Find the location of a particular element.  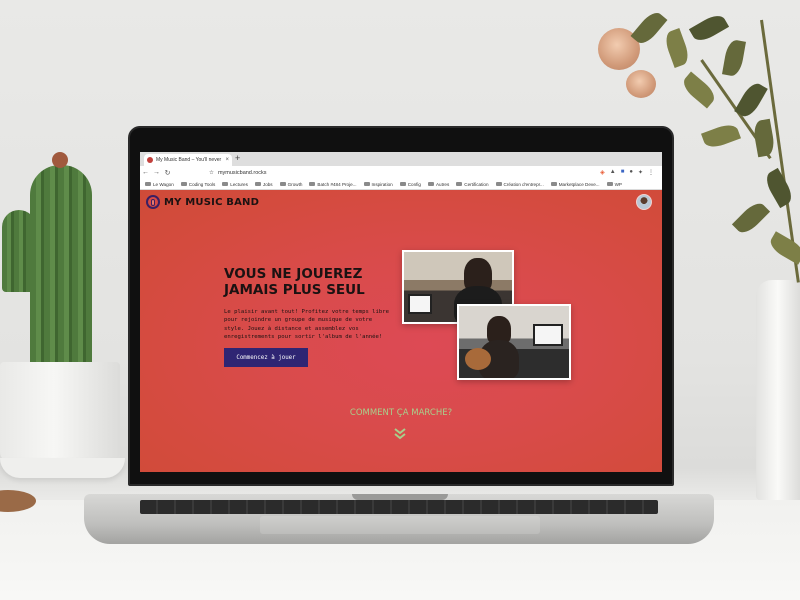

extension-icons: ◈ ▲ ■ ● ✦ ⋮ is located at coordinates (631, 172).